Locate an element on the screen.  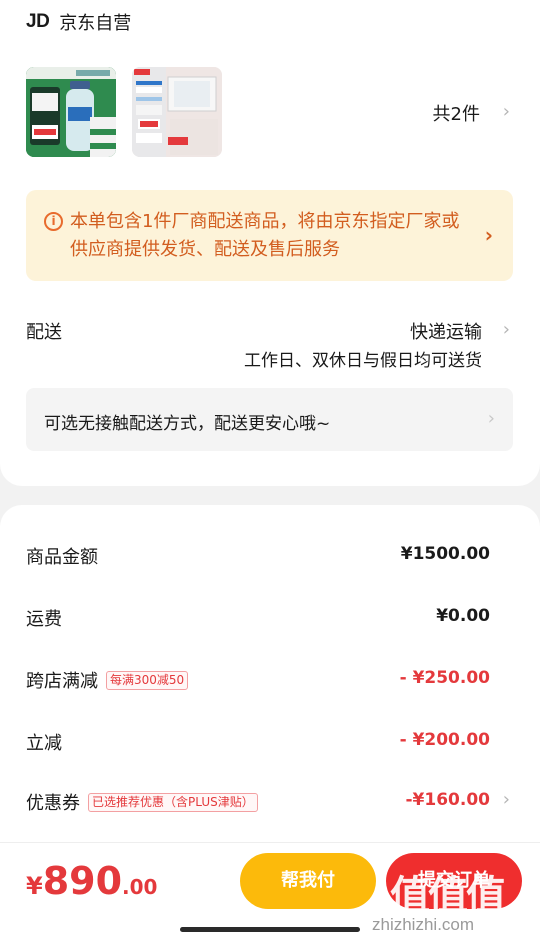
summary-label: 跨店满减 is located at coordinates (62, 681).